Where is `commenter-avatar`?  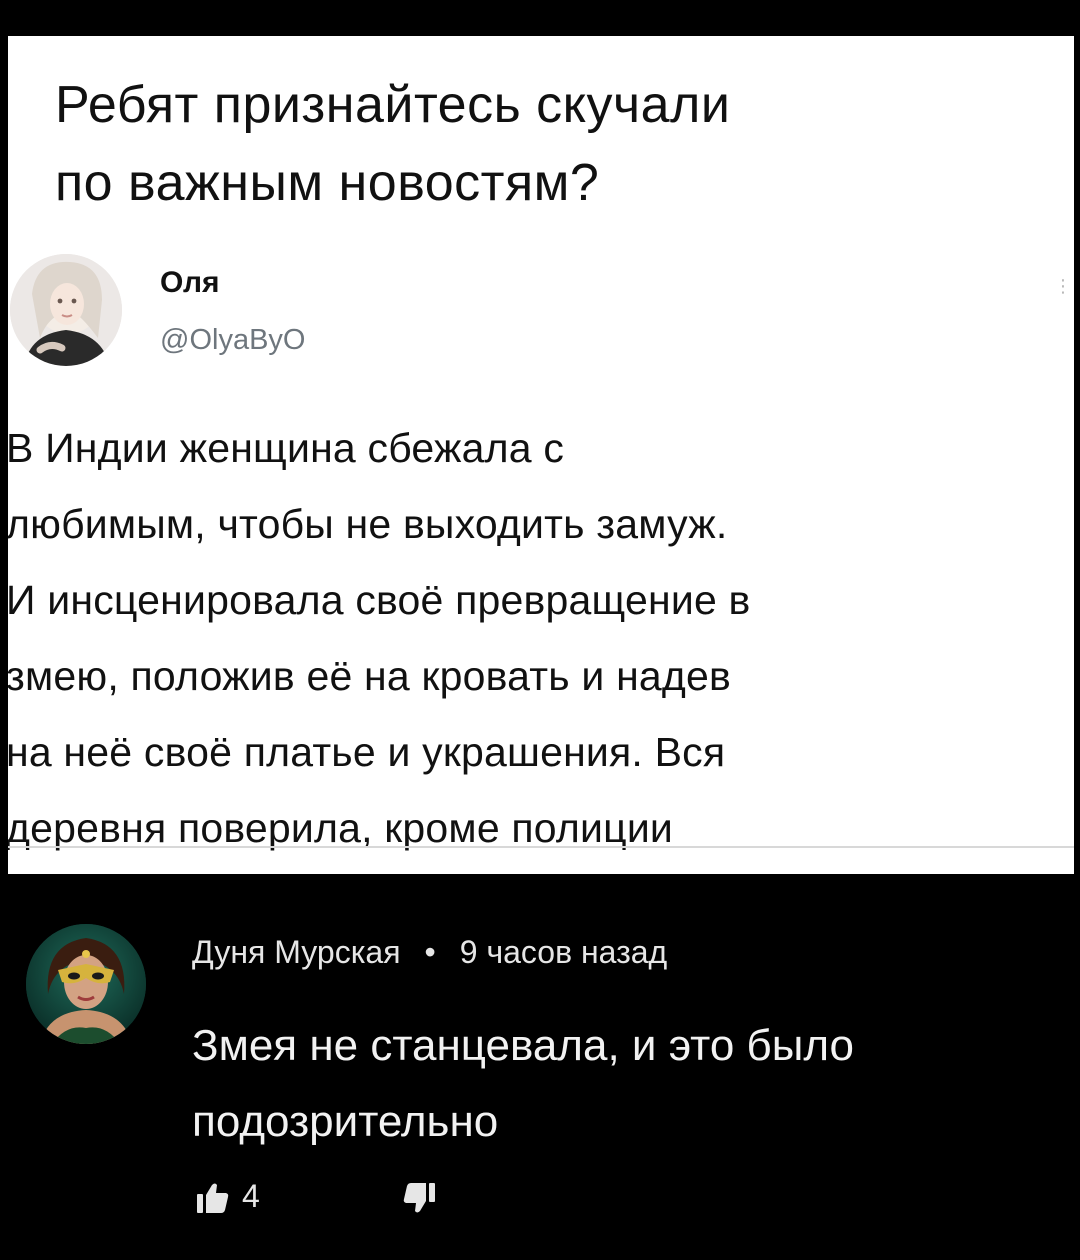 commenter-avatar is located at coordinates (86, 984).